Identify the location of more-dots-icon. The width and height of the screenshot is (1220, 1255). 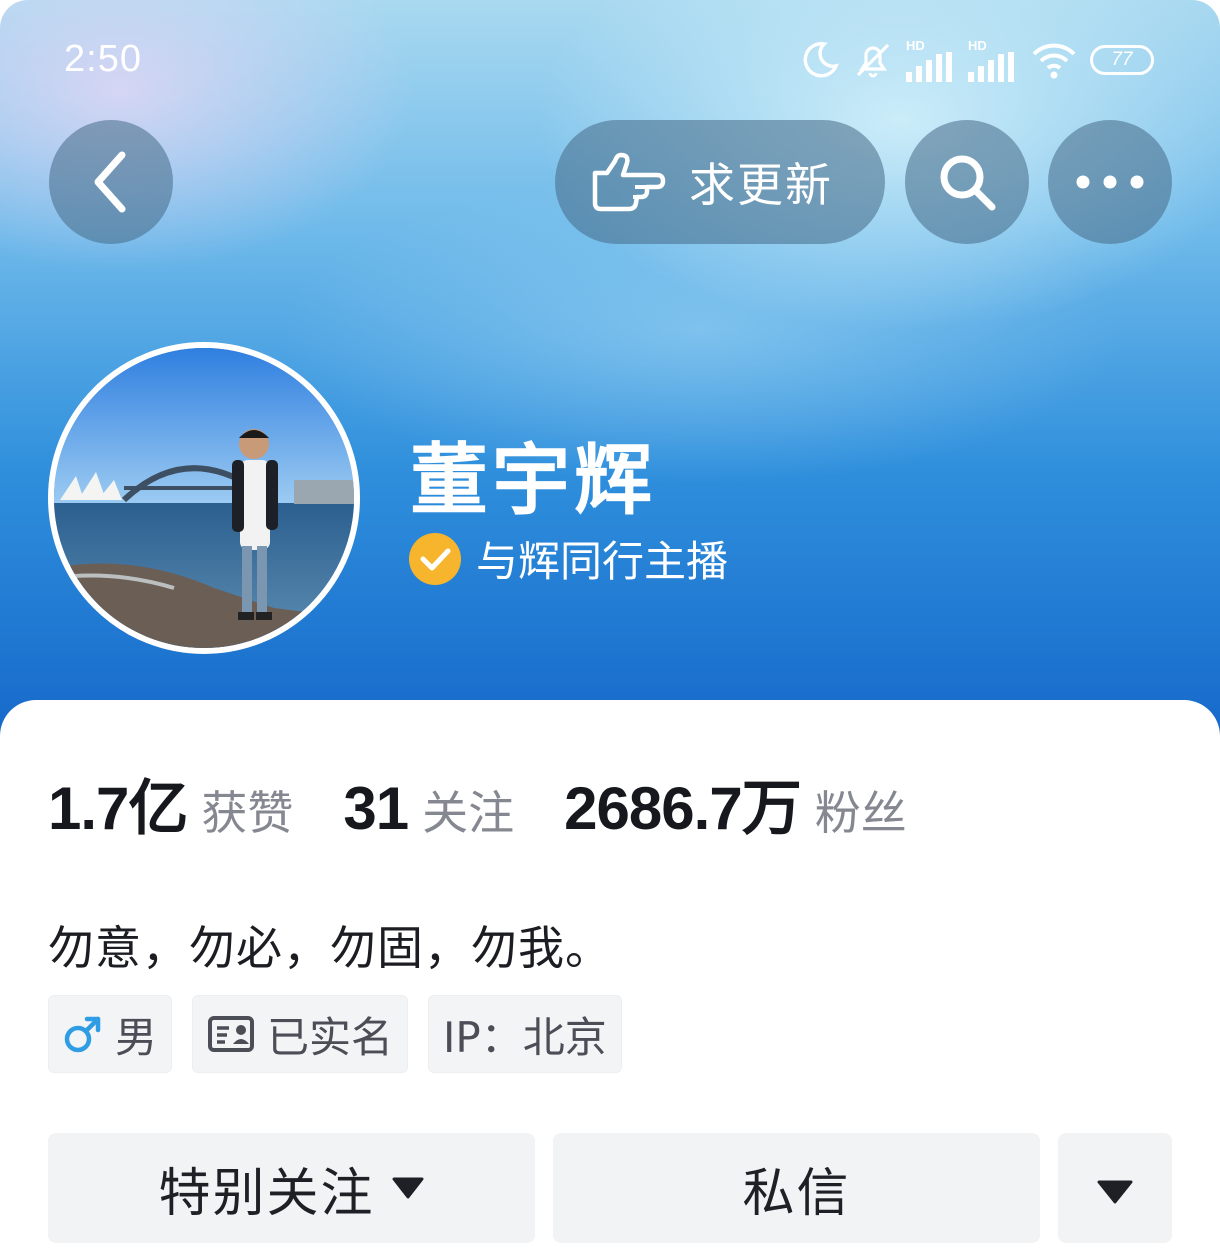
(1110, 182).